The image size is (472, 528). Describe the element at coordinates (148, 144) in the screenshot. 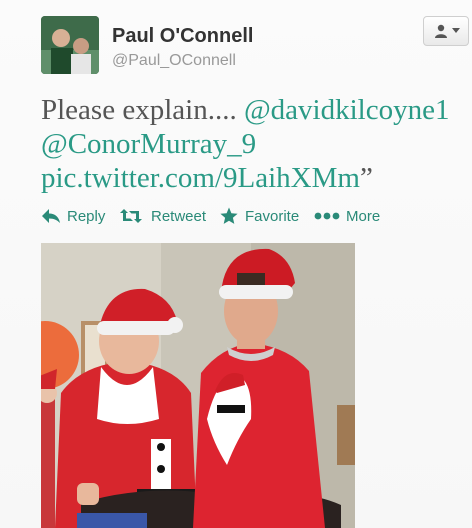

I see `mention-link: @ConorMurray_9` at that location.